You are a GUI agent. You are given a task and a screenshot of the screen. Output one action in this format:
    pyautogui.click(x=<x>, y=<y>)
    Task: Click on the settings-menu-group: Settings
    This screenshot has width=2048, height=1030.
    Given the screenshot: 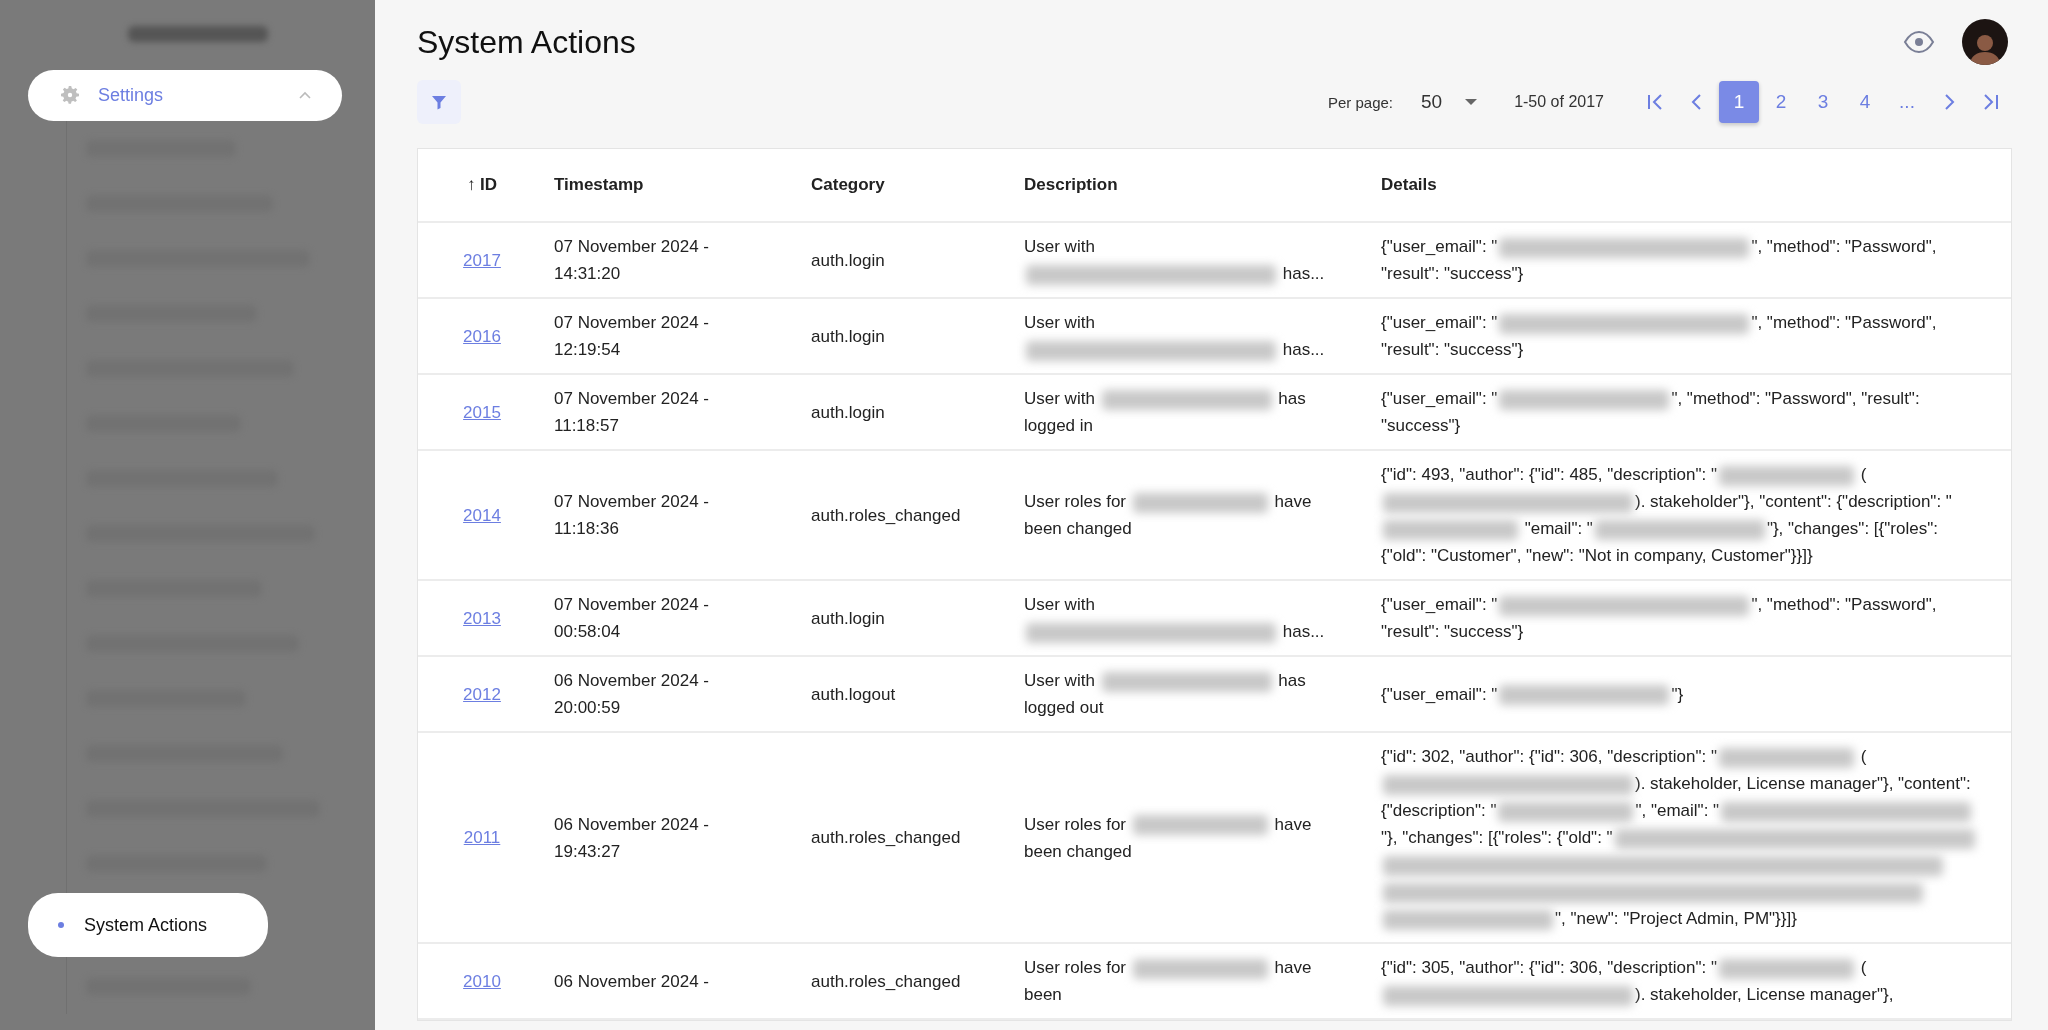 What is the action you would take?
    pyautogui.click(x=185, y=95)
    